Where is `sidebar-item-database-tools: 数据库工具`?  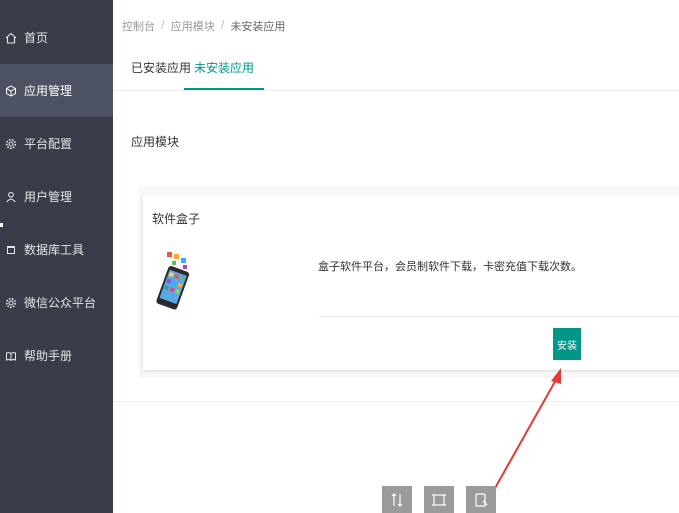 sidebar-item-database-tools: 数据库工具 is located at coordinates (56, 249).